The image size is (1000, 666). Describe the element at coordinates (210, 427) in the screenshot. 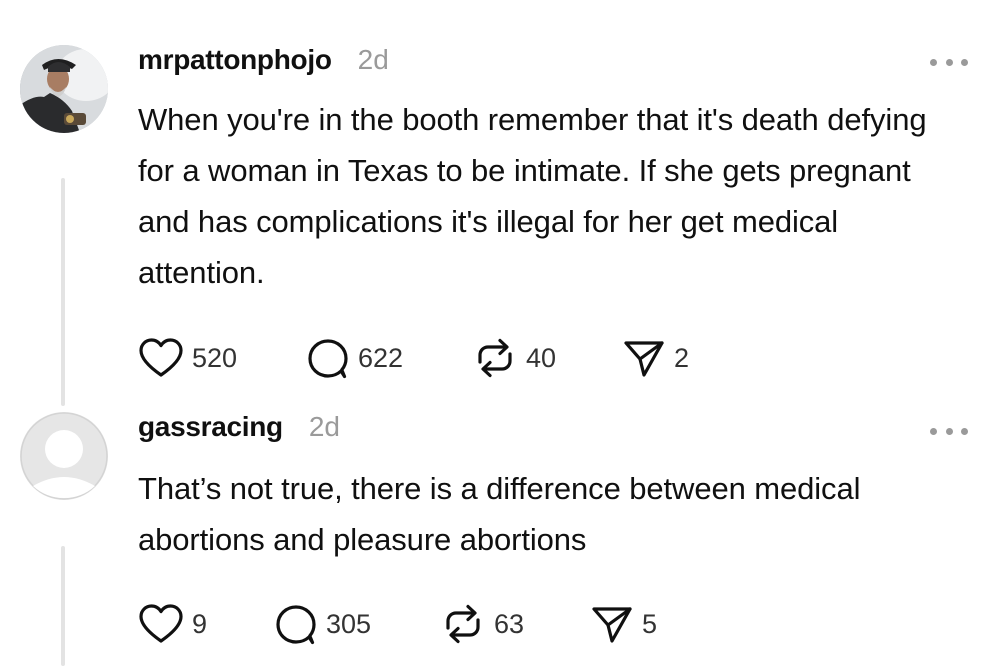

I see `username: gassracing` at that location.